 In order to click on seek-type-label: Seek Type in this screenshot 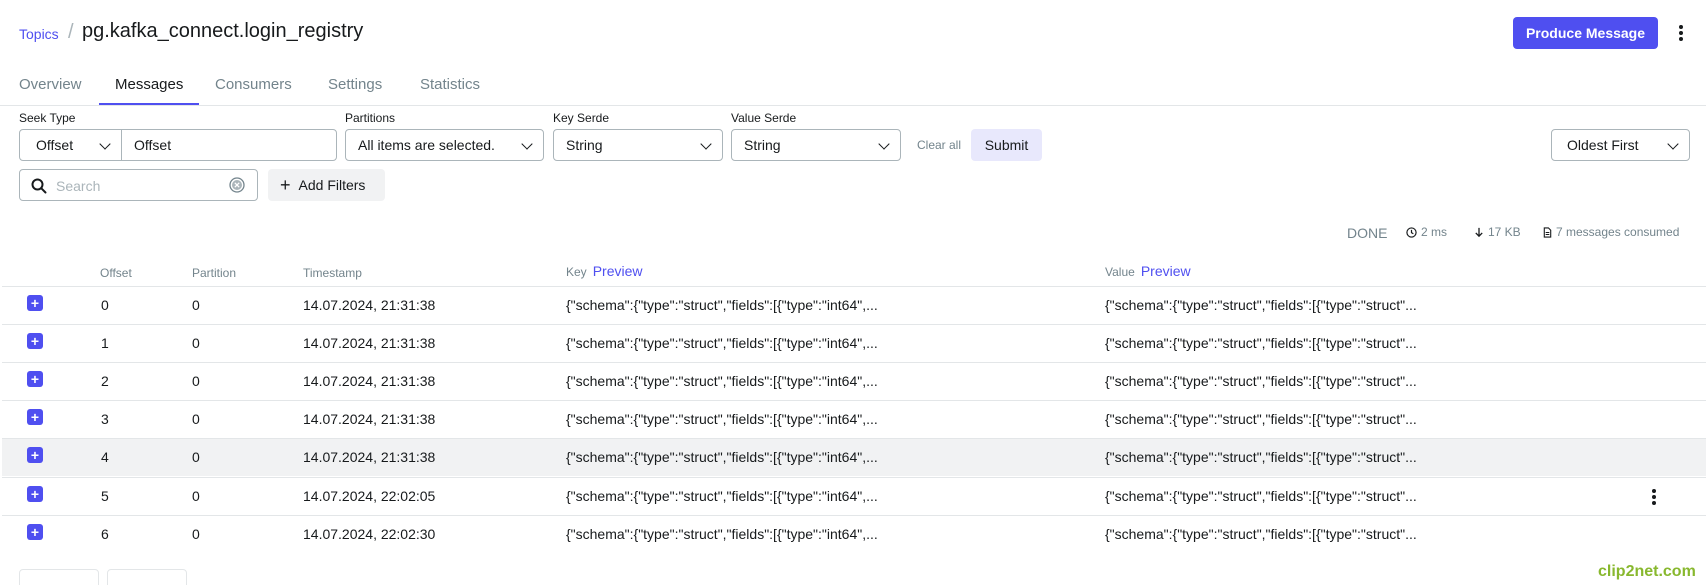, I will do `click(47, 118)`.